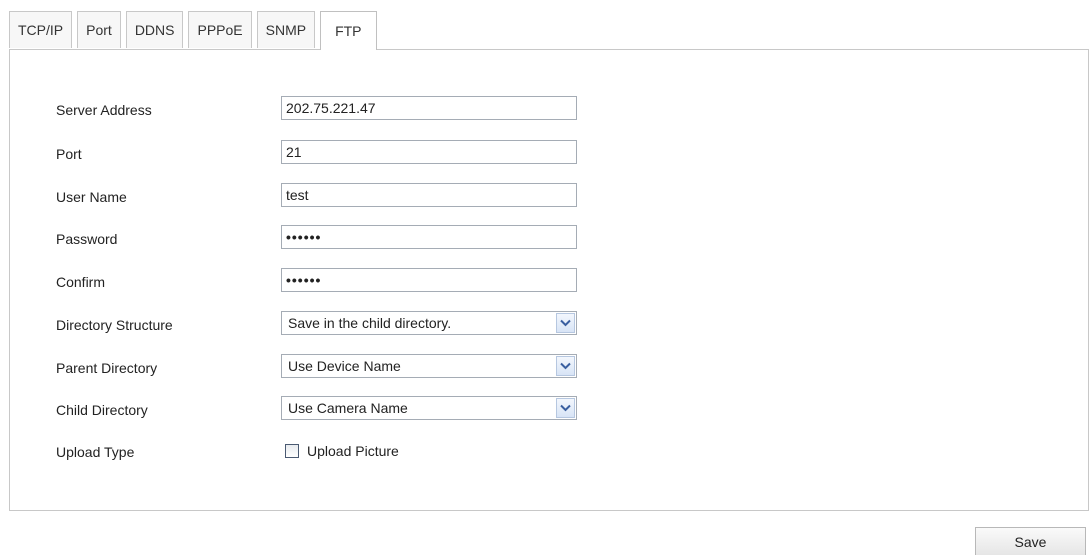 The height and width of the screenshot is (555, 1092). What do you see at coordinates (87, 239) in the screenshot?
I see `password-label: Password` at bounding box center [87, 239].